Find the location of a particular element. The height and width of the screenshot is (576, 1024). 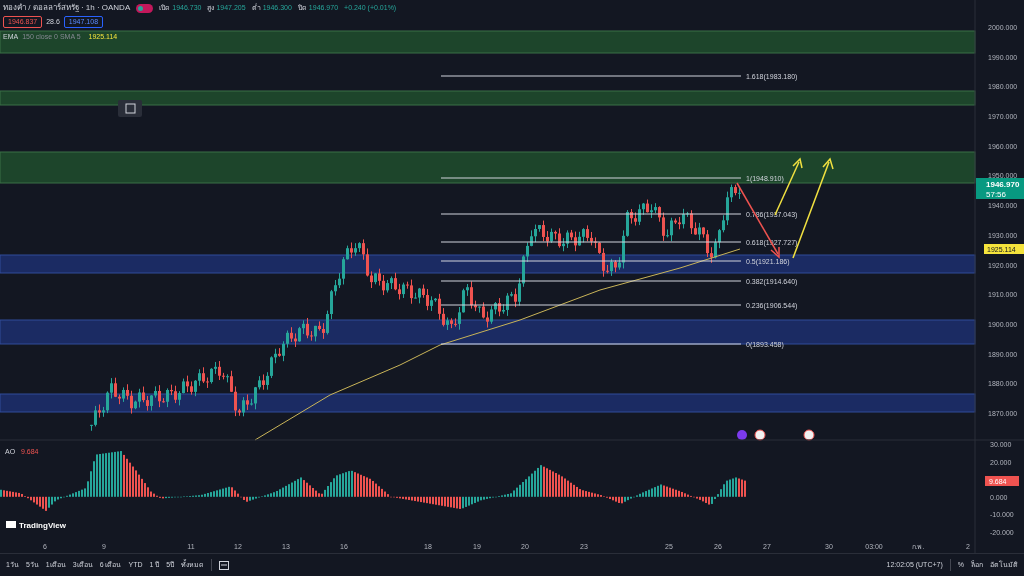

symbol-title: ทองคำ / ดอลลาร์สหรัฐ · 1h · OANDA is located at coordinates (67, 8).